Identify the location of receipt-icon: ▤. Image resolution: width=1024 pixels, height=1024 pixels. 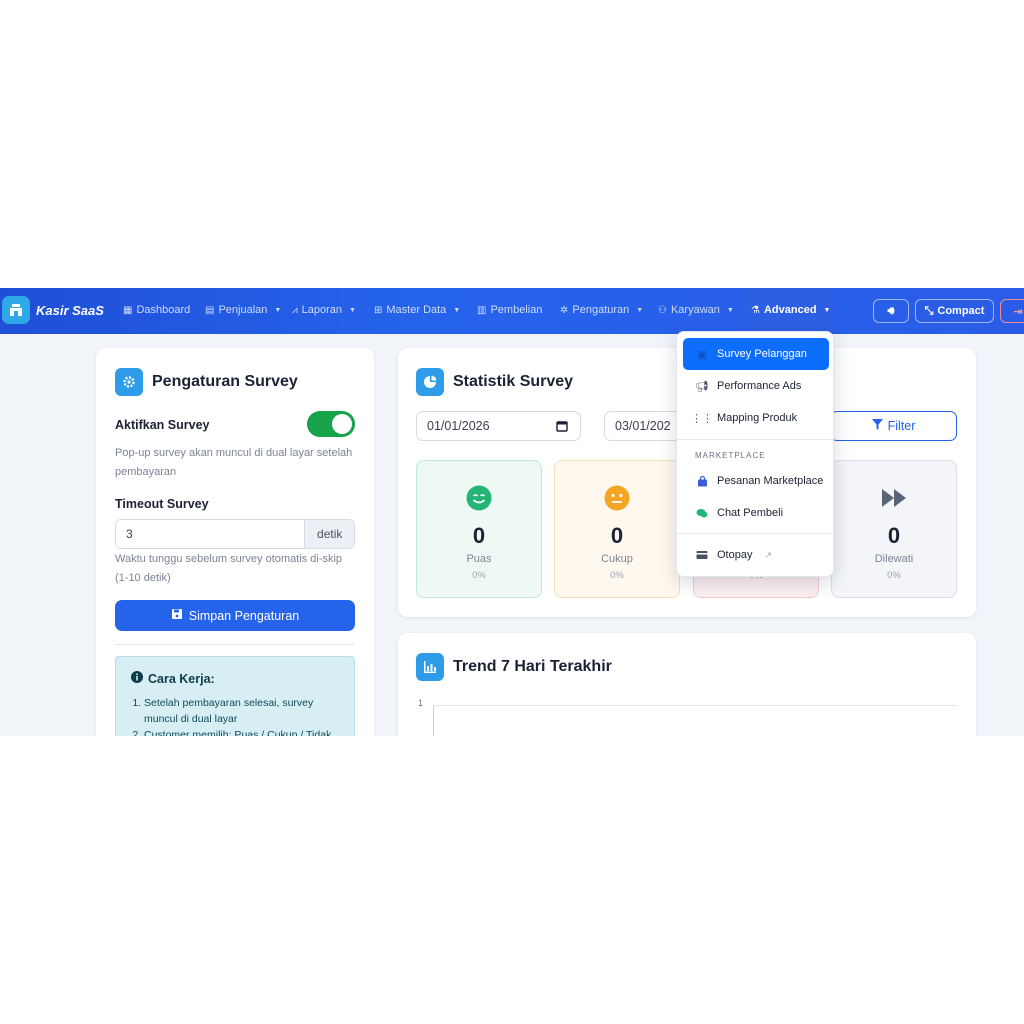
(210, 310).